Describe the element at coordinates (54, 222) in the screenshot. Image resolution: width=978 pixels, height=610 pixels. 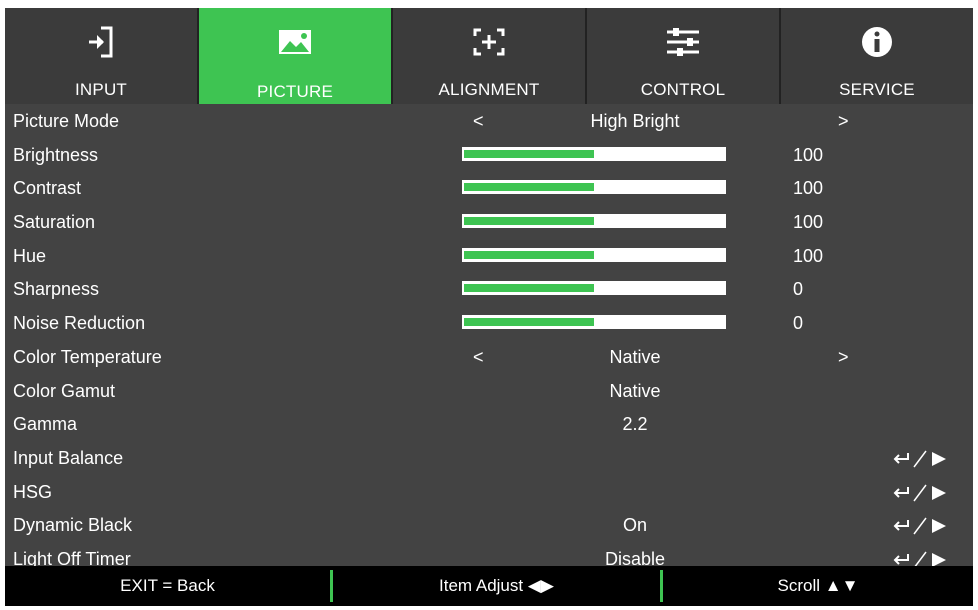
I see `saturation-label: Saturation` at that location.